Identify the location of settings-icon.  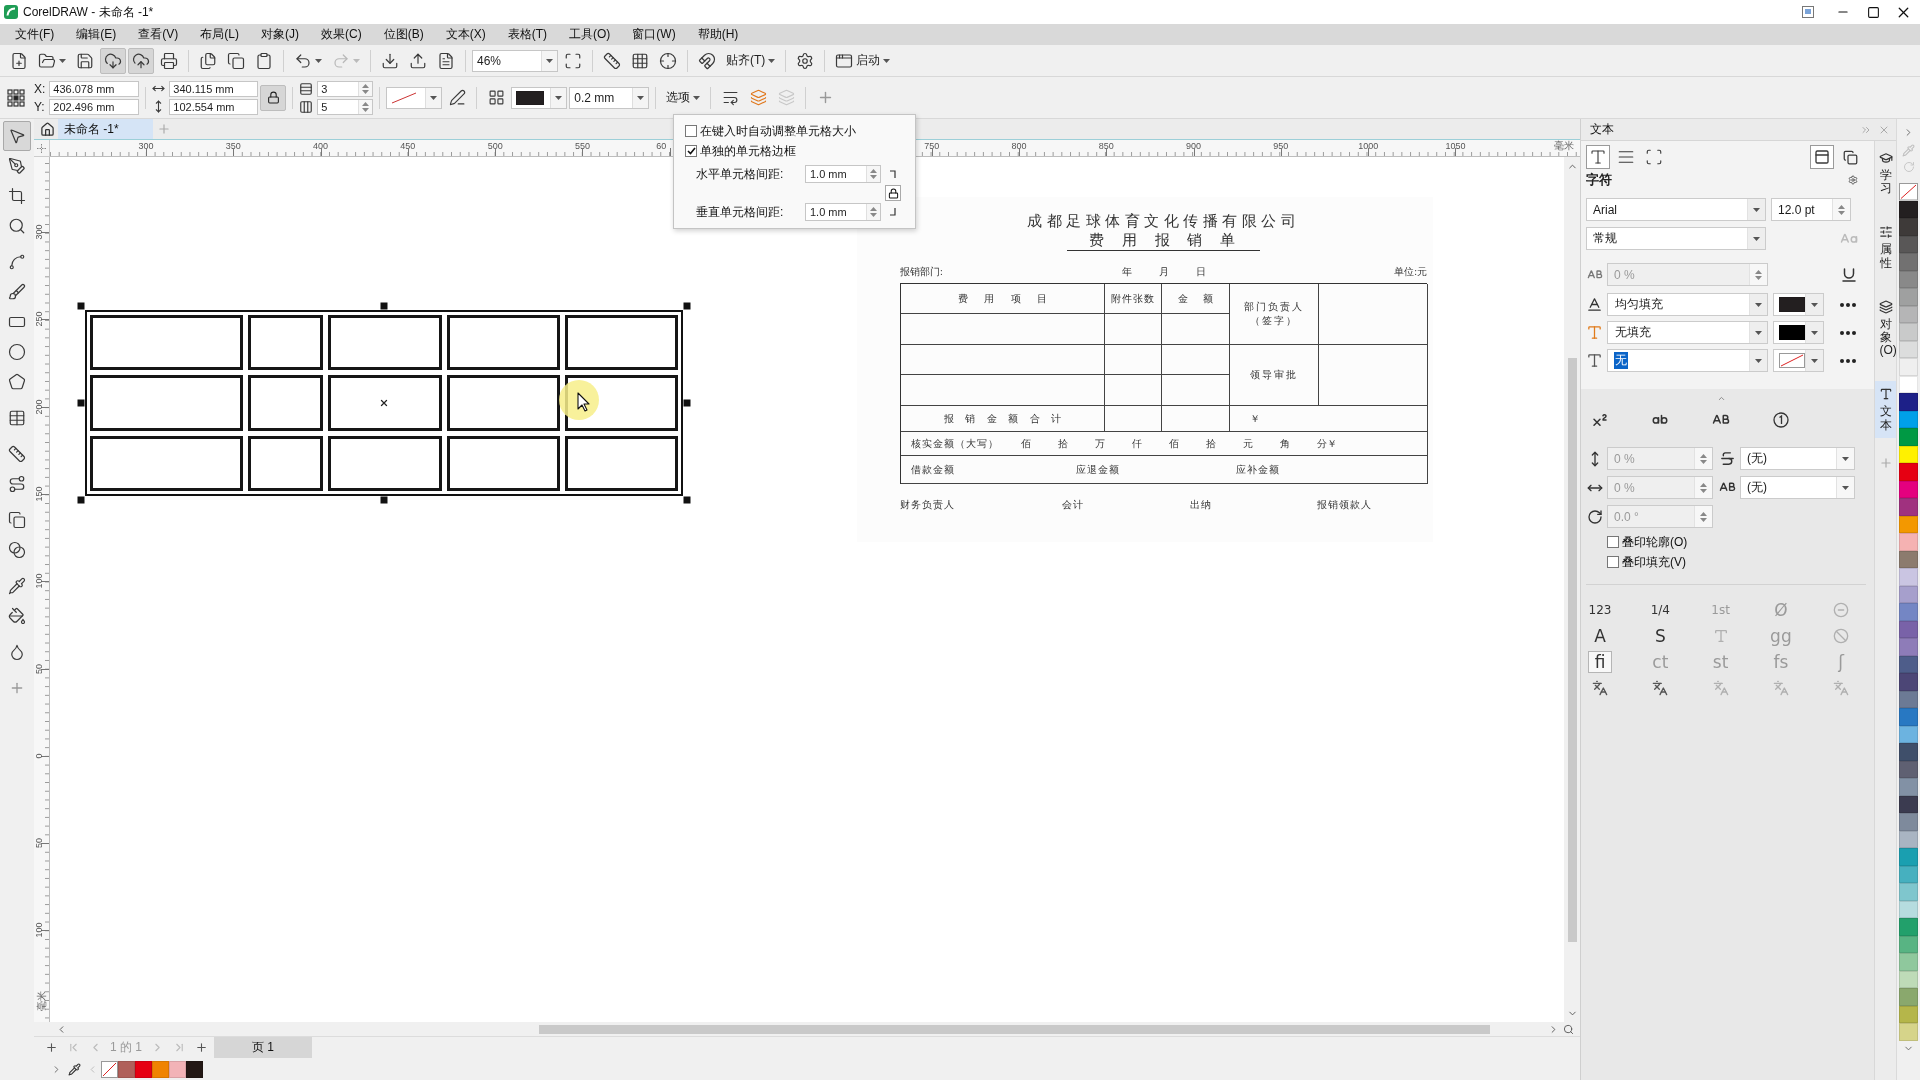
(1853, 180).